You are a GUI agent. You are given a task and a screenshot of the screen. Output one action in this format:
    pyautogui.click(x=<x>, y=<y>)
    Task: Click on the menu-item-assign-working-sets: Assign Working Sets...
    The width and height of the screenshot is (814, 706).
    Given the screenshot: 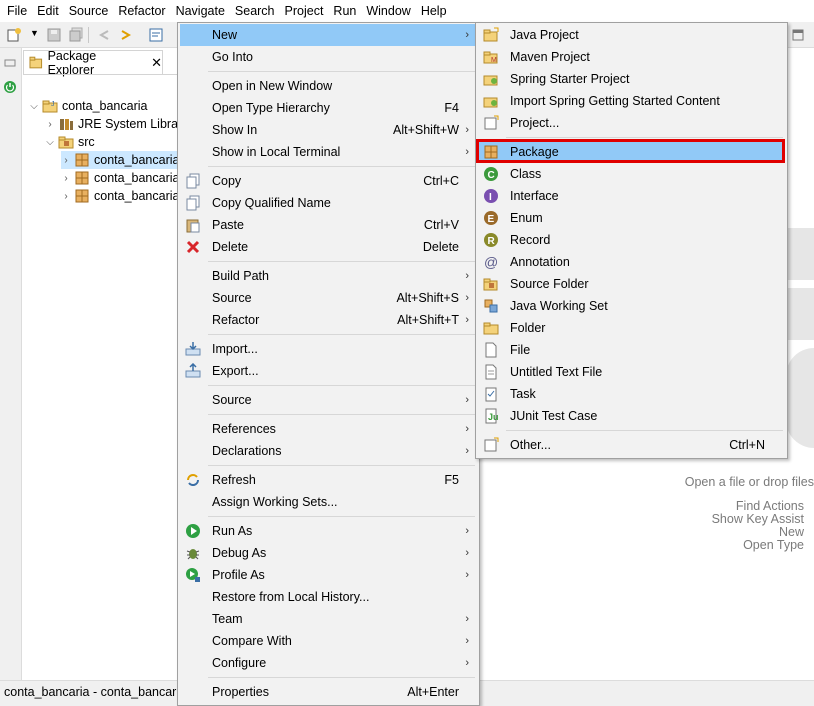 What is the action you would take?
    pyautogui.click(x=328, y=502)
    